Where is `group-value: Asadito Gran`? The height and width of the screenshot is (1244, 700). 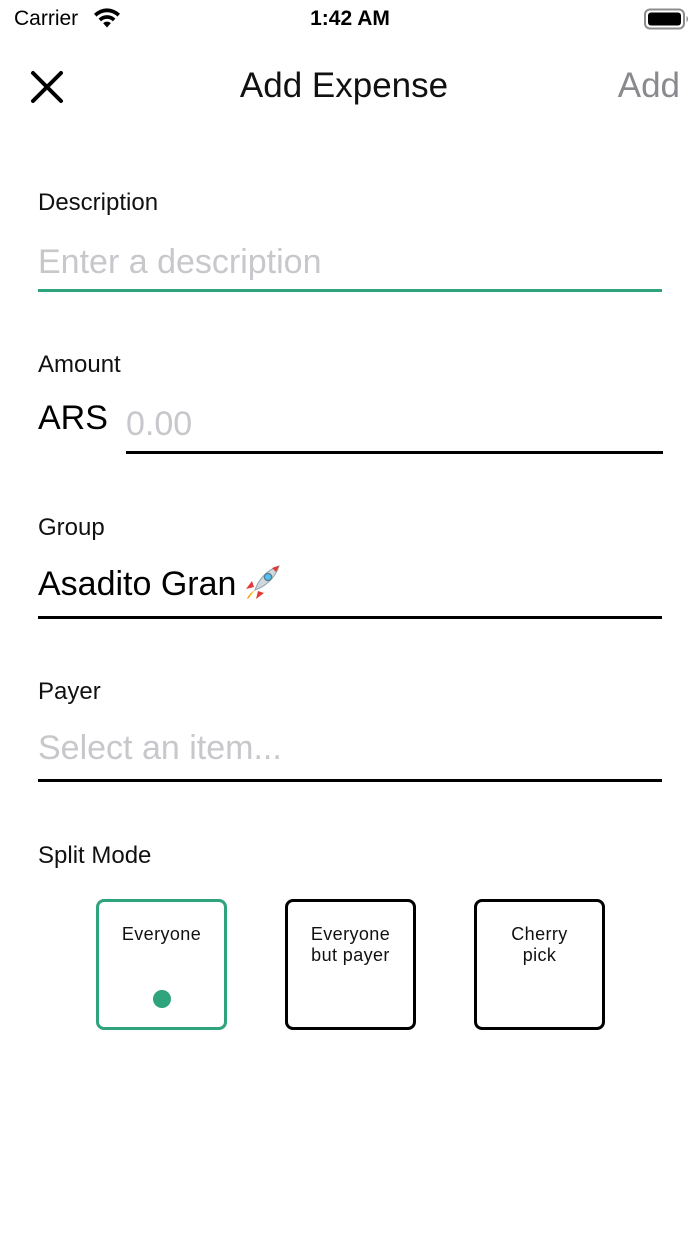 group-value: Asadito Gran is located at coordinates (137, 584).